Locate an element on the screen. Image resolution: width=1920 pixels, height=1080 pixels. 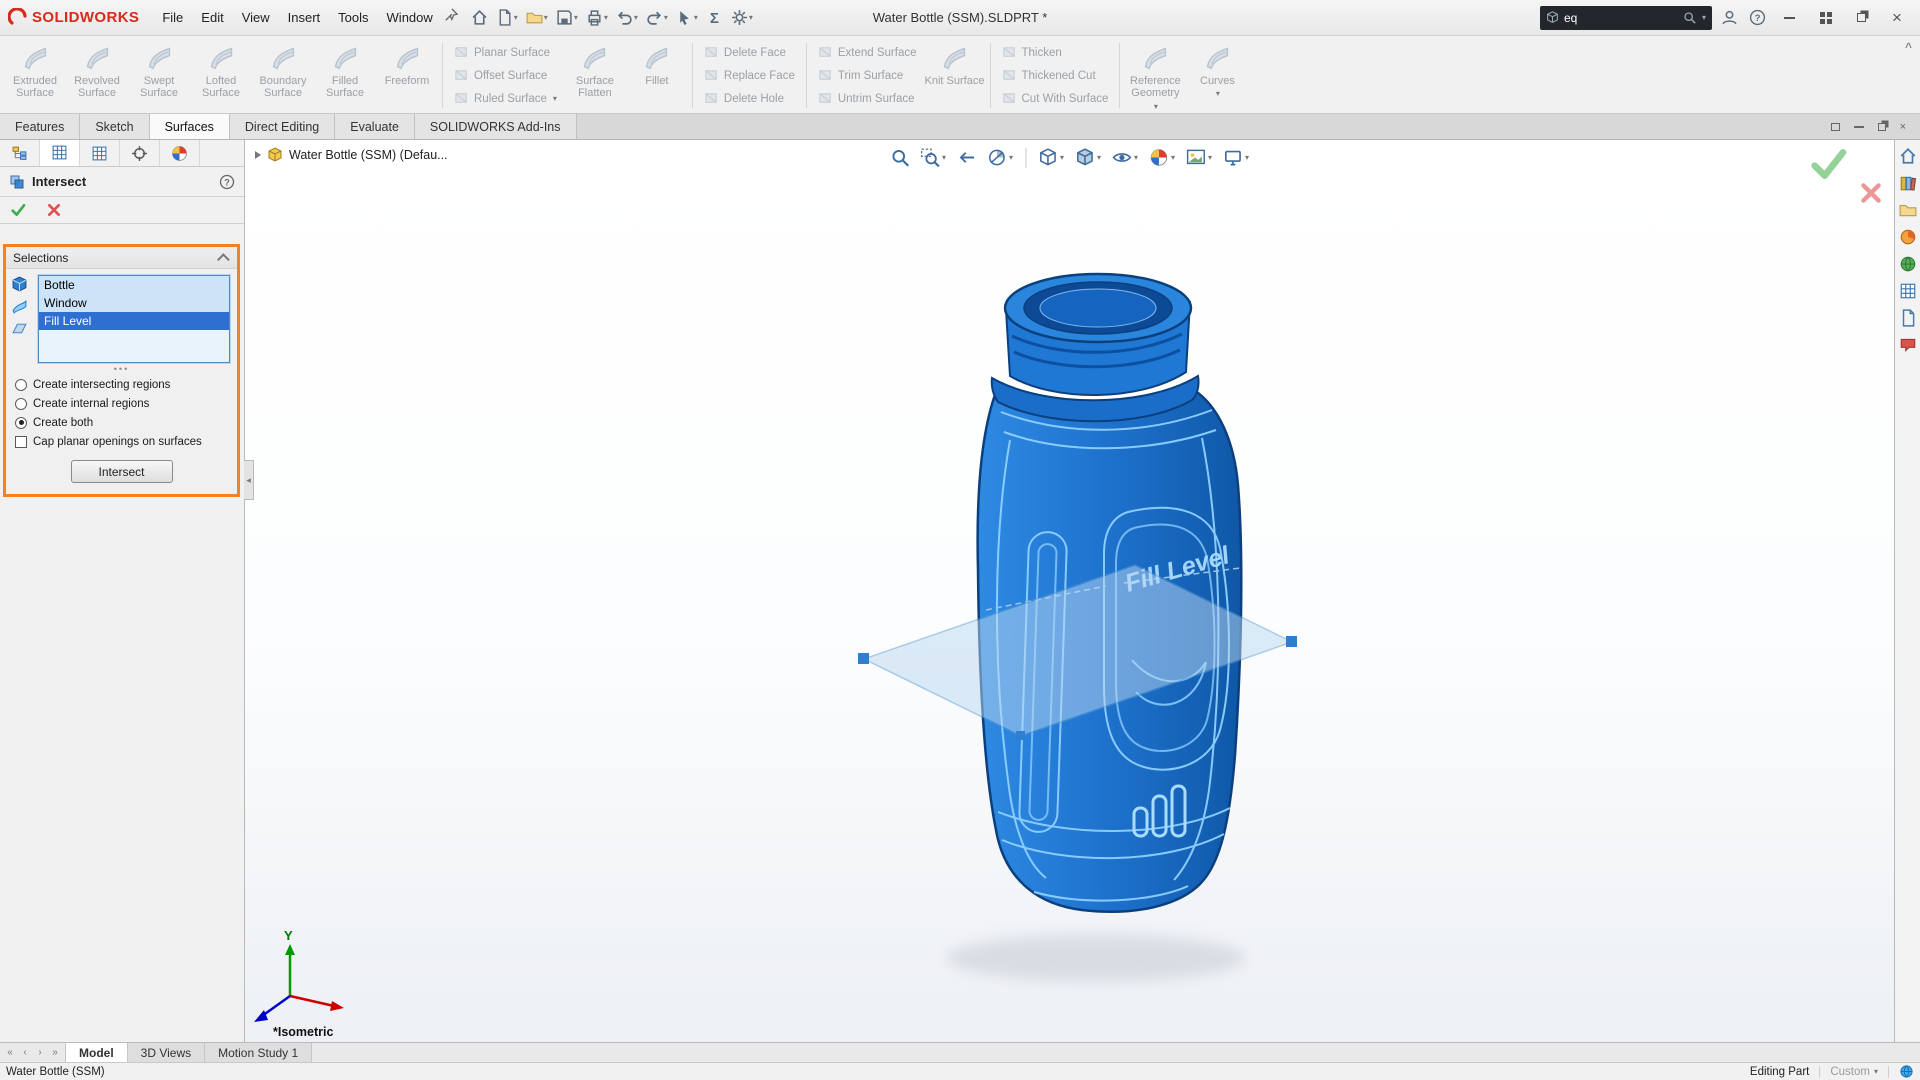
surface-flatten-button: Surface Flatten is located at coordinates (595, 75).